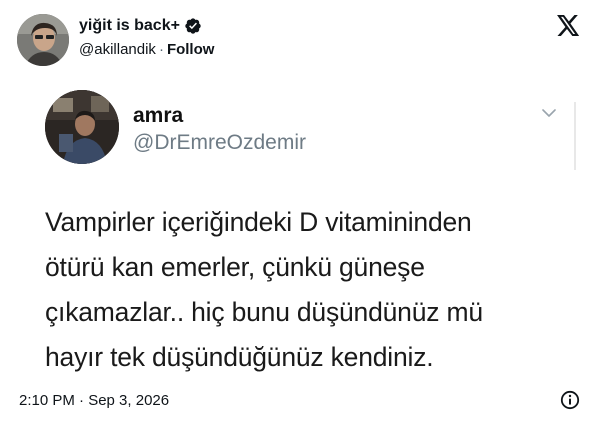 The image size is (600, 430). Describe the element at coordinates (568, 25) in the screenshot. I see `x-logo-icon` at that location.